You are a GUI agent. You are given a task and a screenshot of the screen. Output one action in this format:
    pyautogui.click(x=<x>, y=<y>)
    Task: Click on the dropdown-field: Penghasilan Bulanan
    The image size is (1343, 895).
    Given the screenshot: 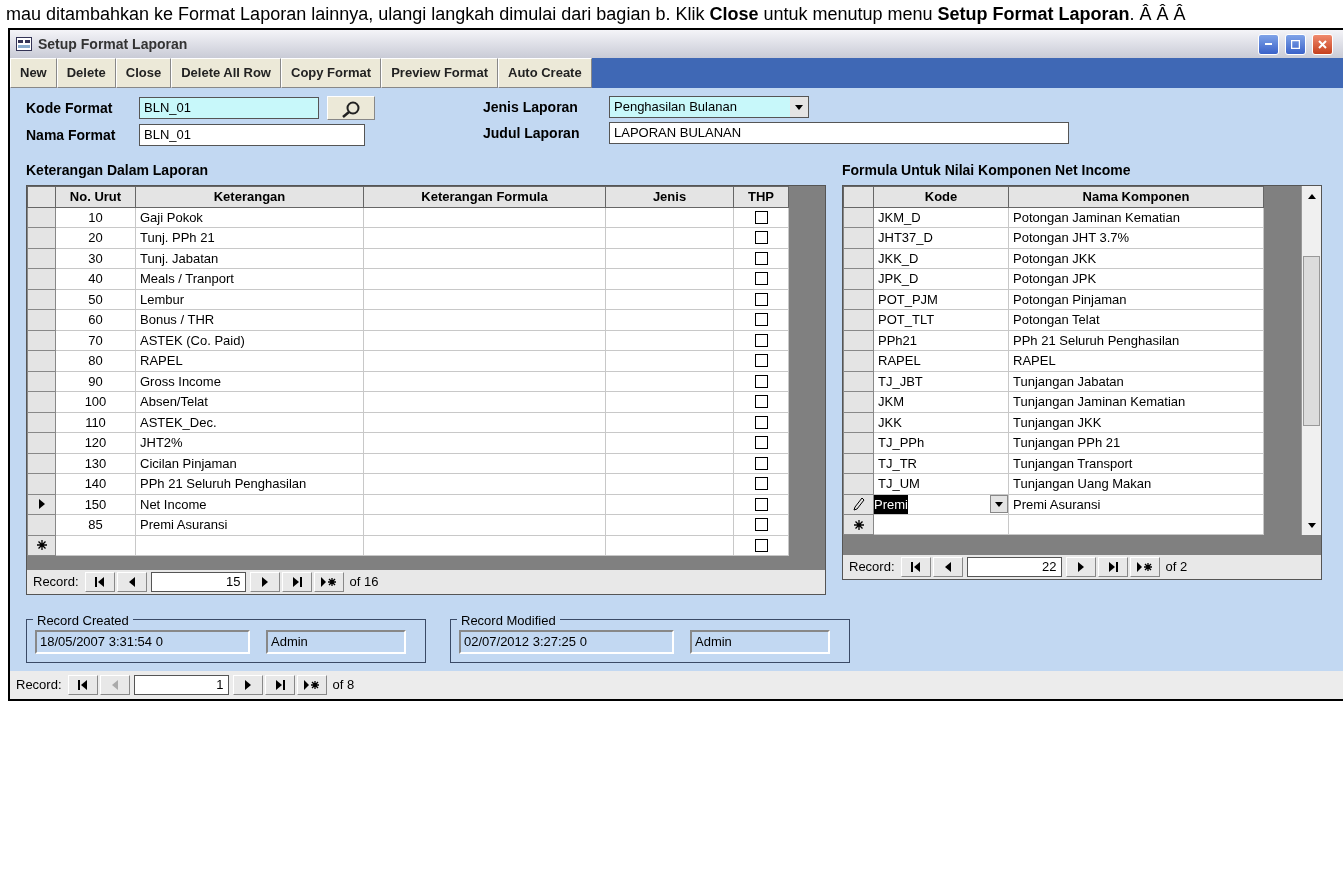 What is the action you would take?
    pyautogui.click(x=709, y=107)
    